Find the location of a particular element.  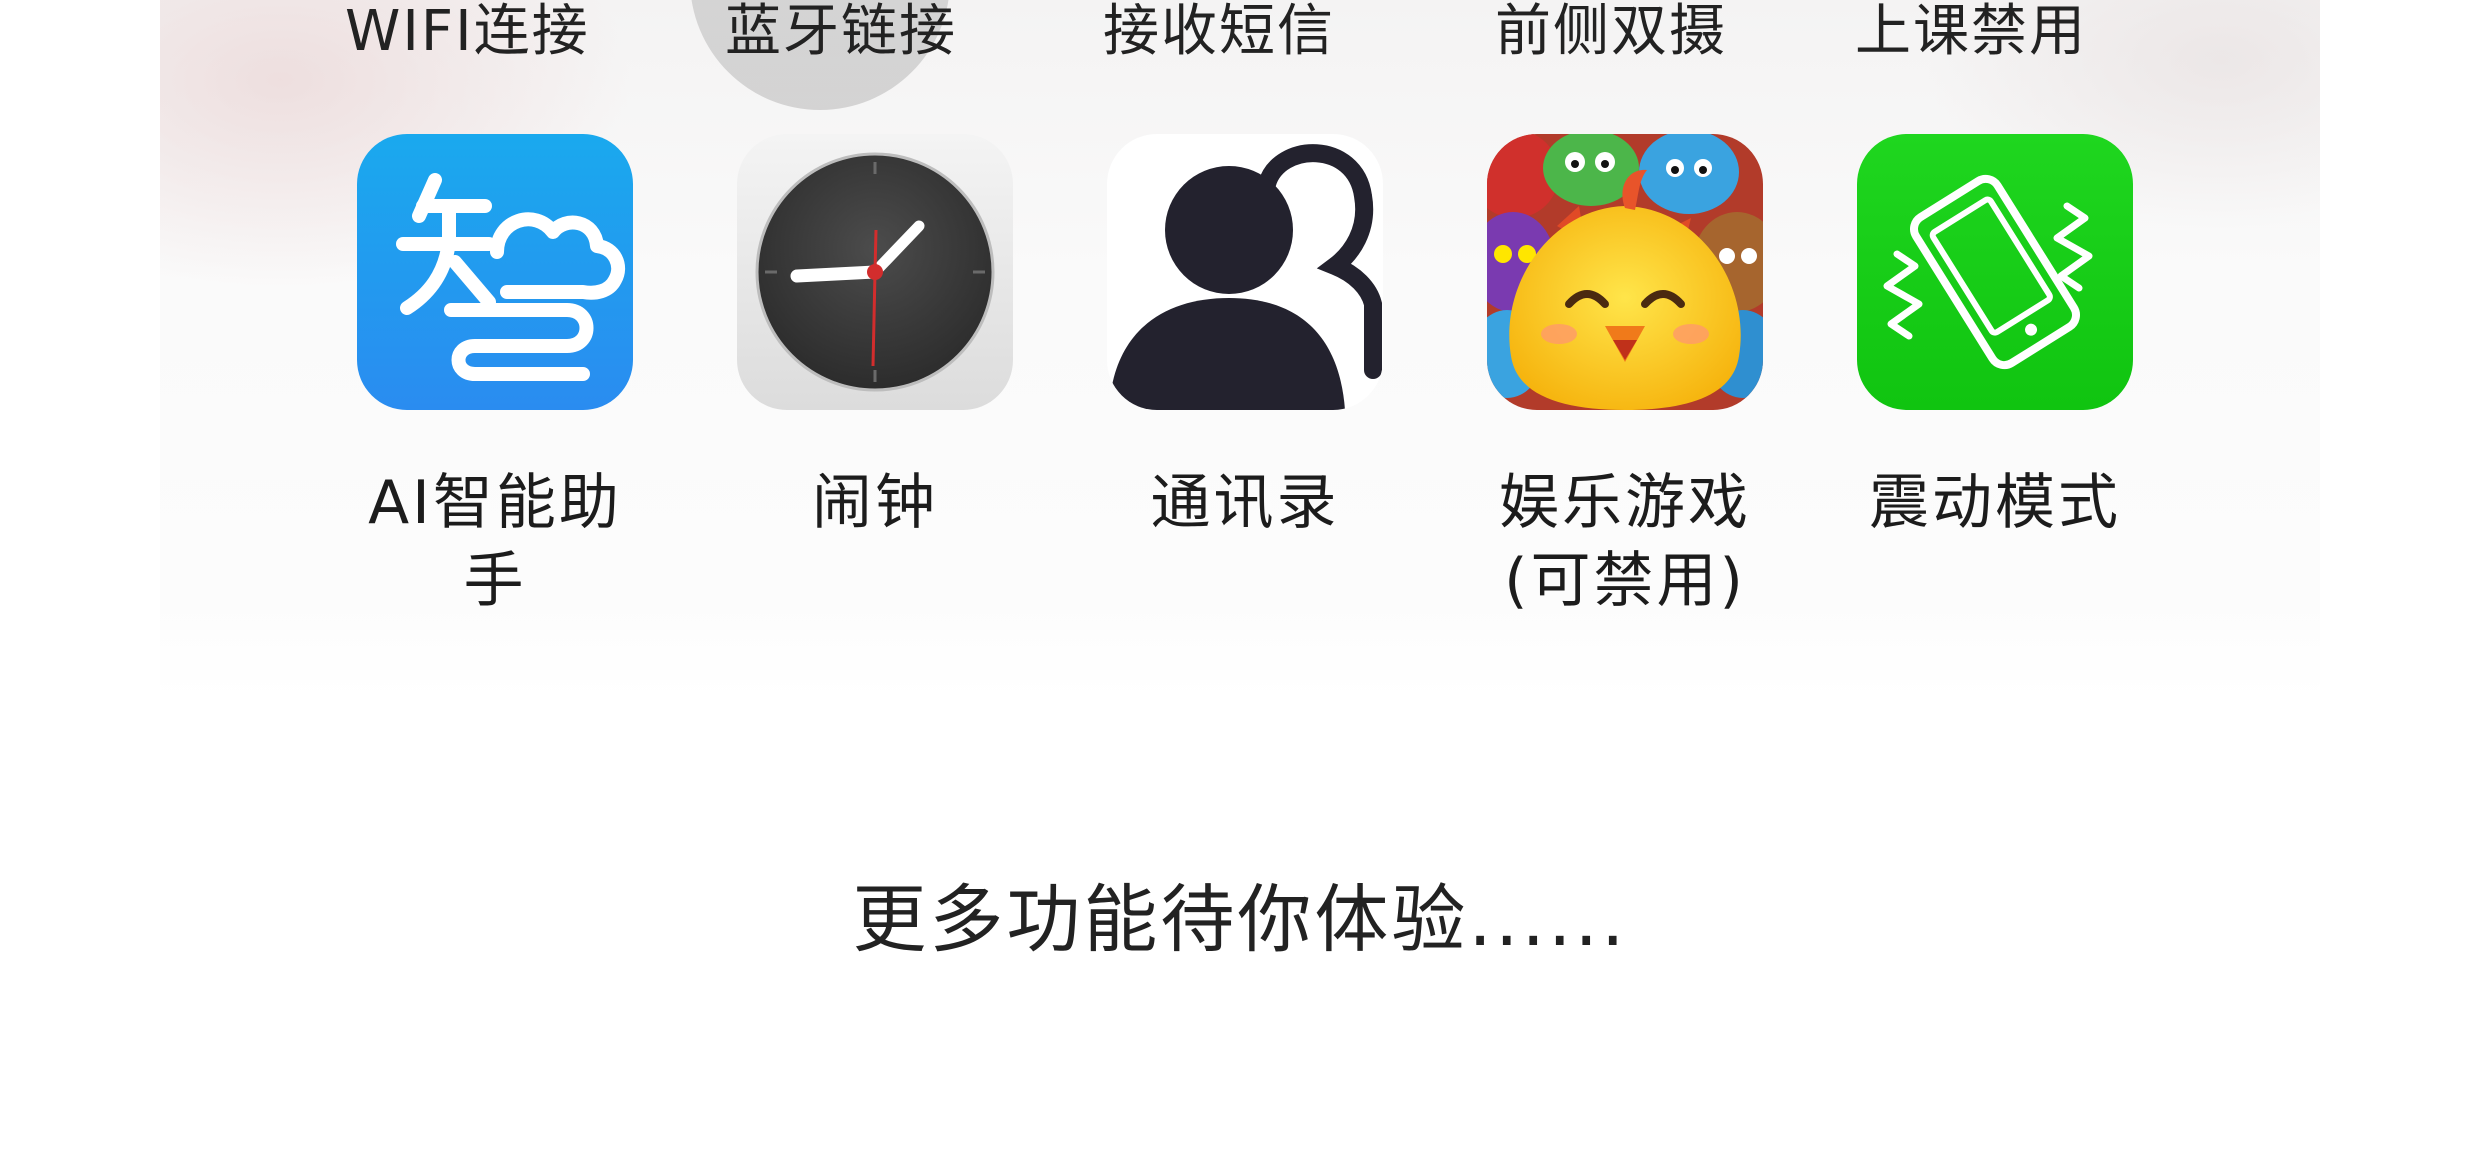

feature-label-dual-camera: 前侧双摄 is located at coordinates (1611, 32).